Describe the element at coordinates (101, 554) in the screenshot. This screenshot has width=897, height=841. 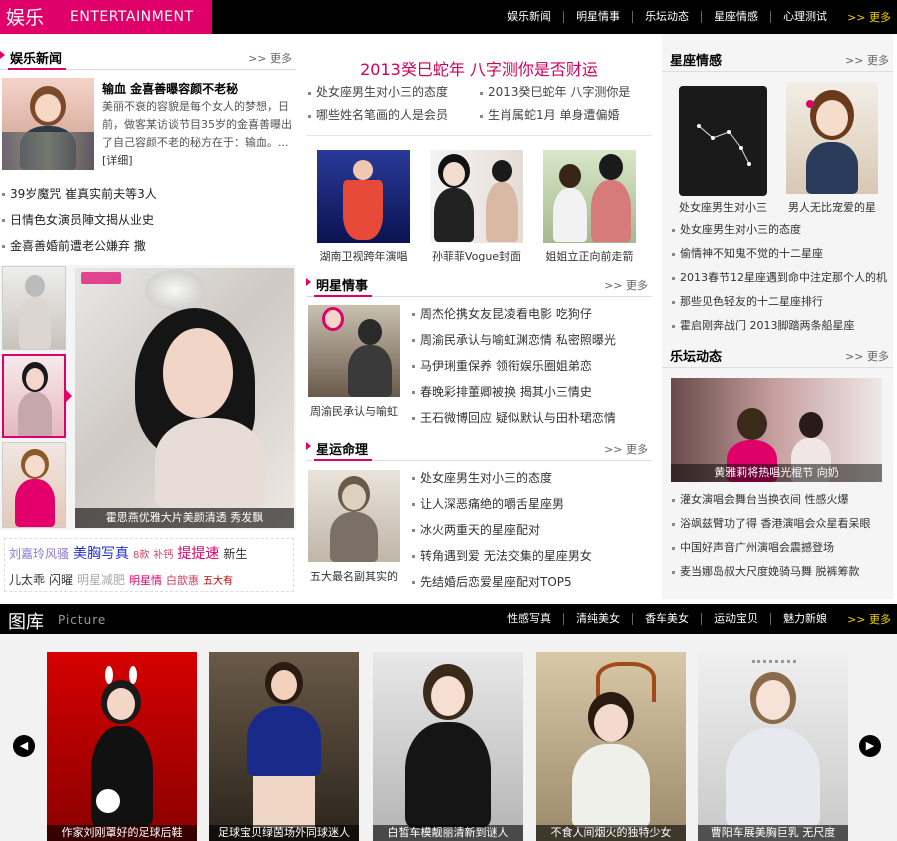
I see `tag-link: 美胸写真` at that location.